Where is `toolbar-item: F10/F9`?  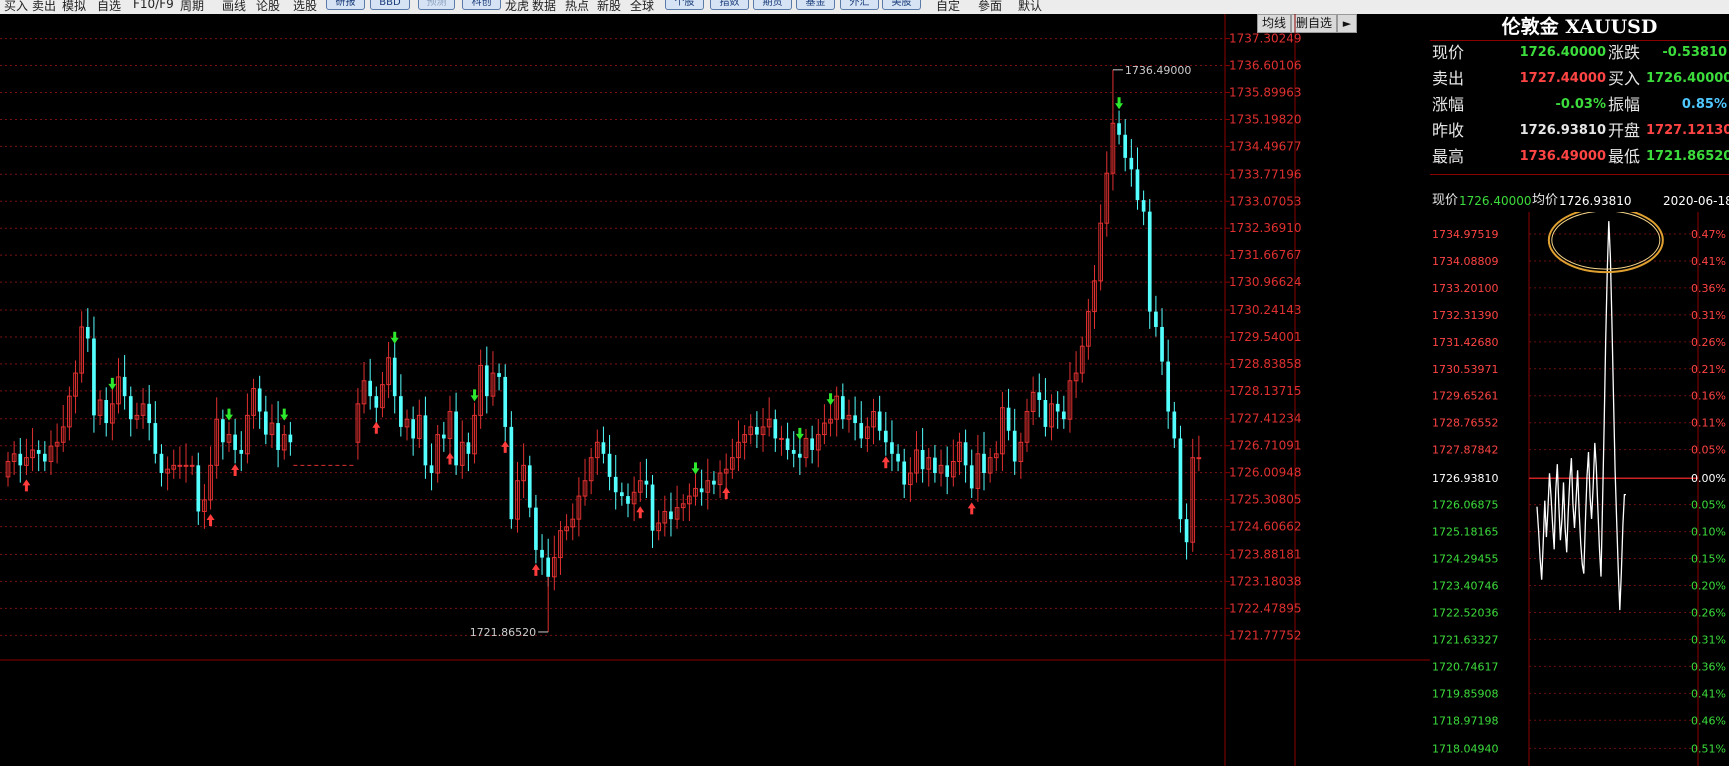 toolbar-item: F10/F9 is located at coordinates (153, 5).